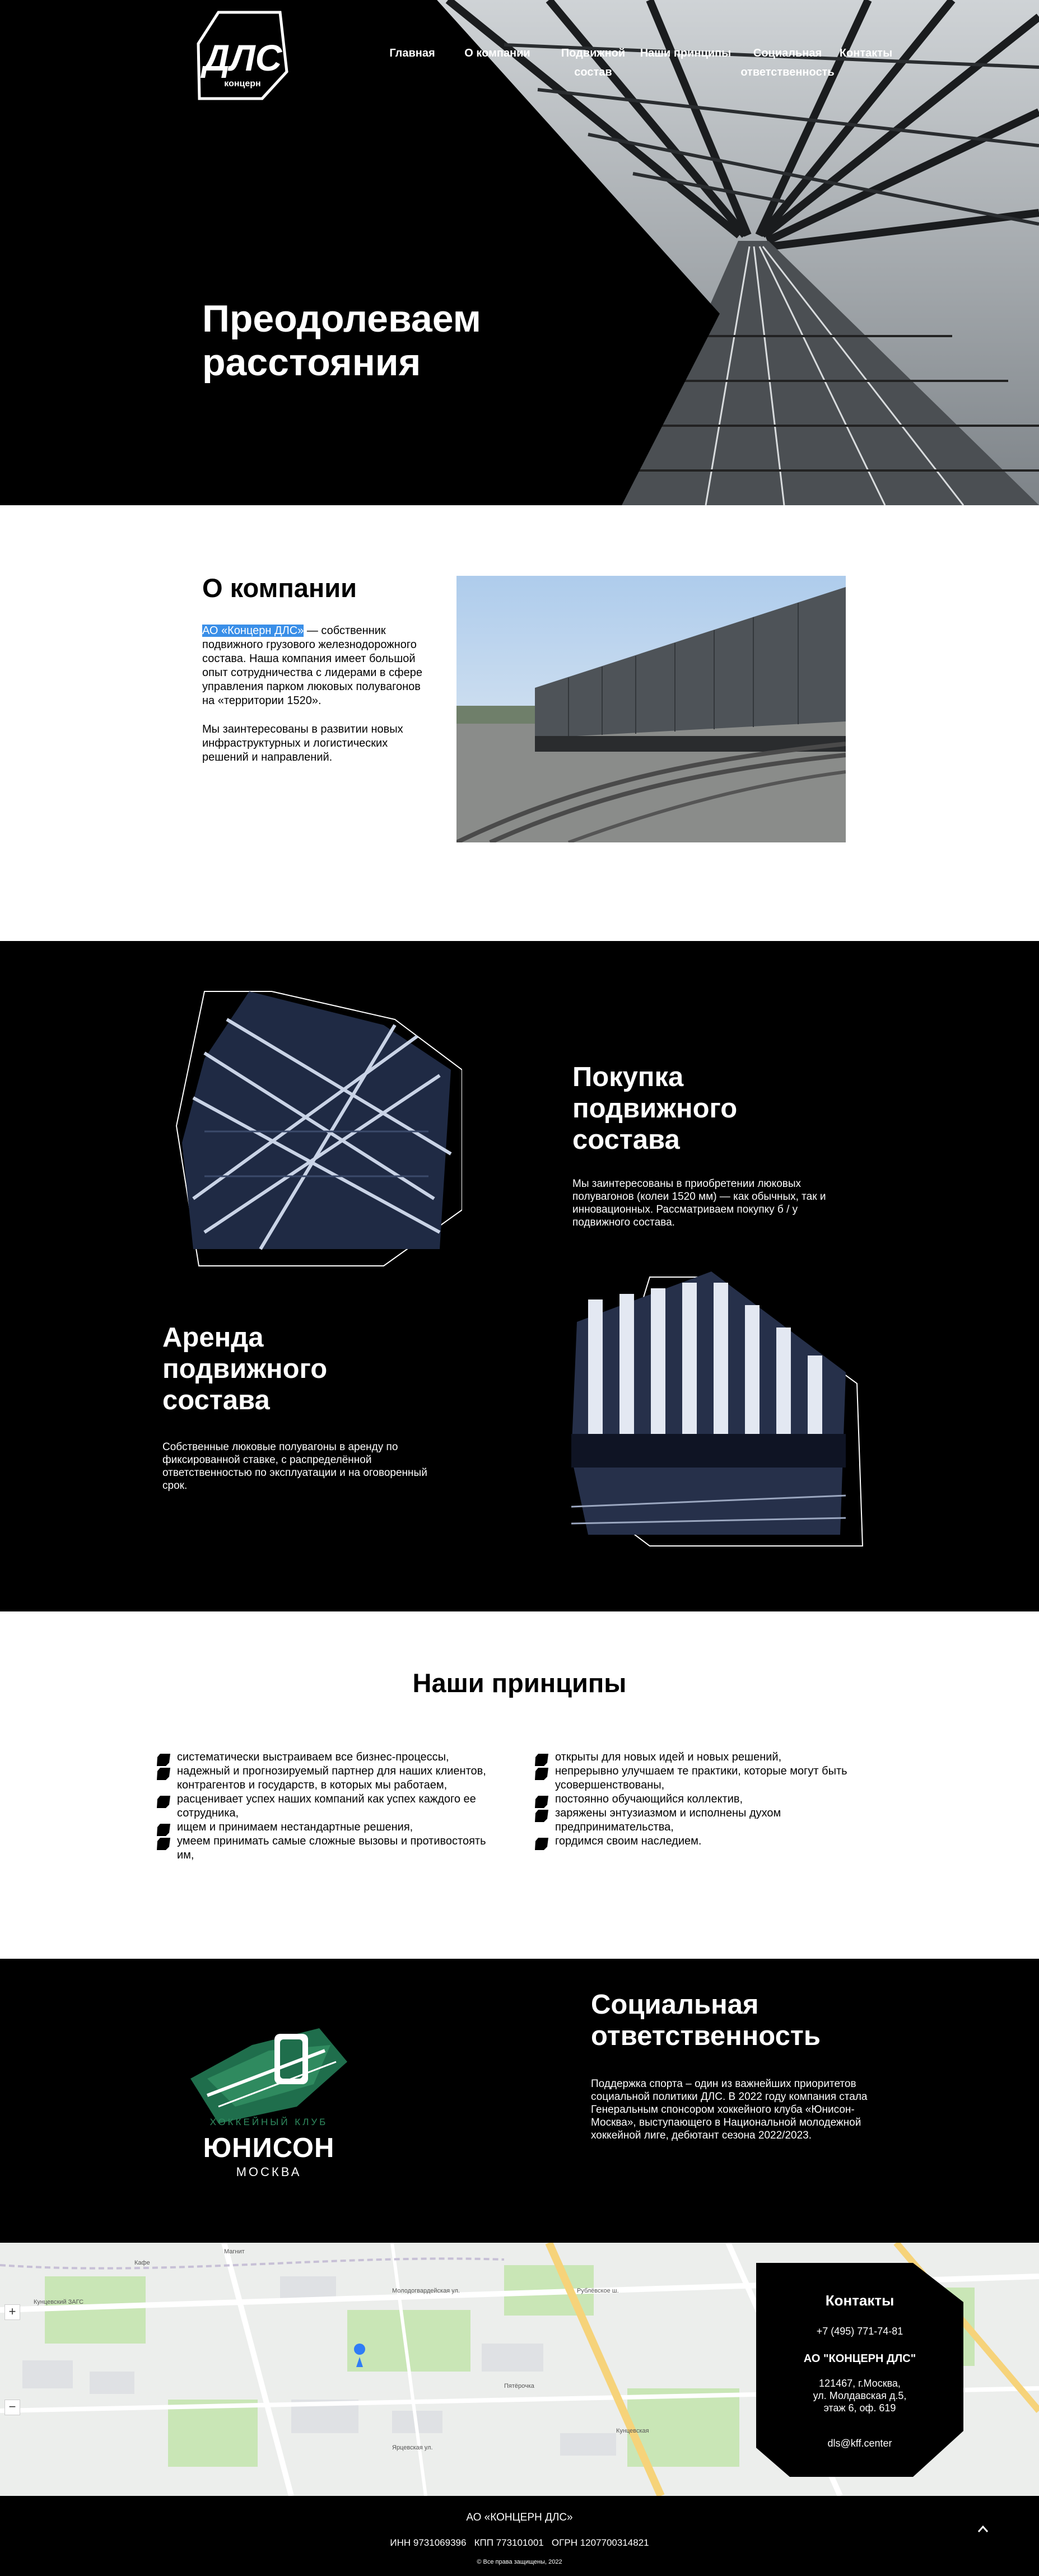 This screenshot has height=2576, width=1039. Describe the element at coordinates (859, 2331) in the screenshot. I see `contacts-phone: +7 (495) 771-74-81` at that location.